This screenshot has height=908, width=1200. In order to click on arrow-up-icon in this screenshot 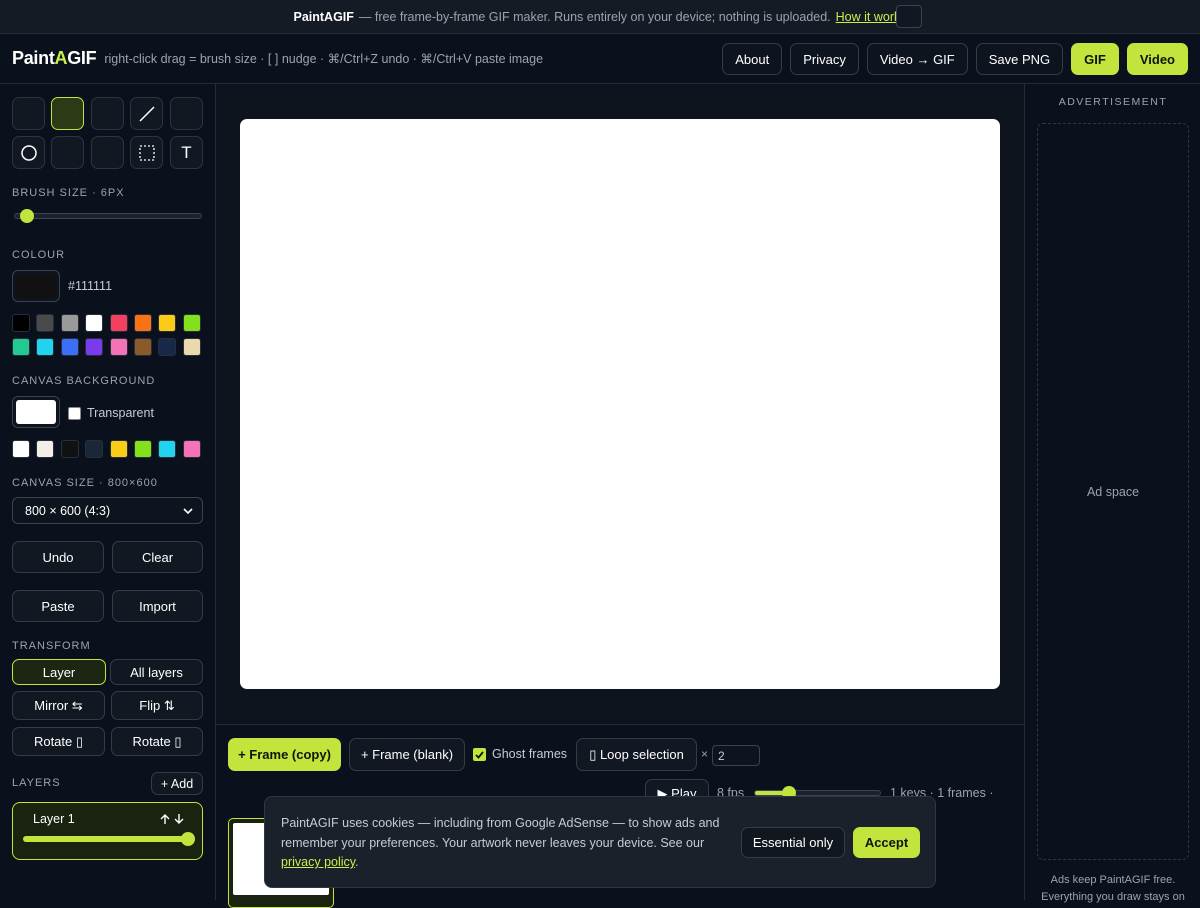, I will do `click(165, 819)`.